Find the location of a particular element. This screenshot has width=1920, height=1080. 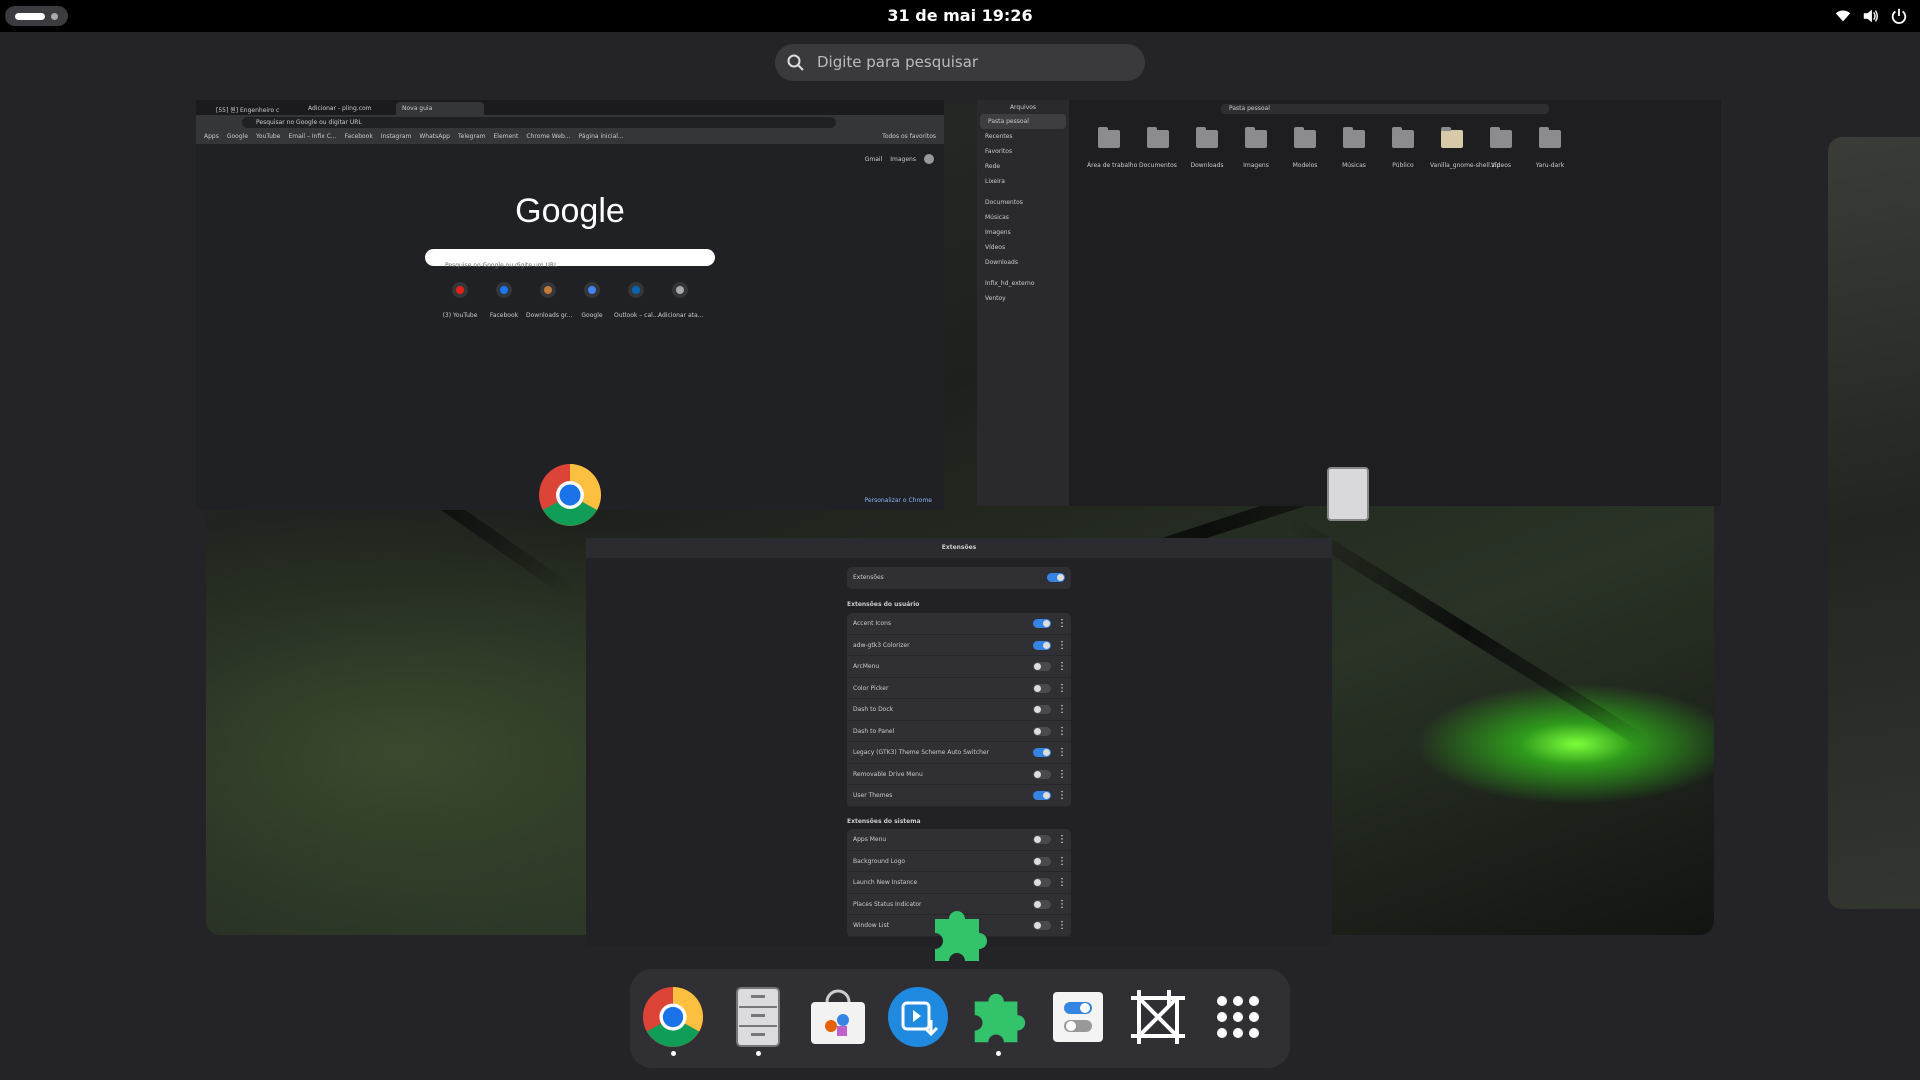

sidebar-item-drive: Infix_hd_externo is located at coordinates (1023, 283).